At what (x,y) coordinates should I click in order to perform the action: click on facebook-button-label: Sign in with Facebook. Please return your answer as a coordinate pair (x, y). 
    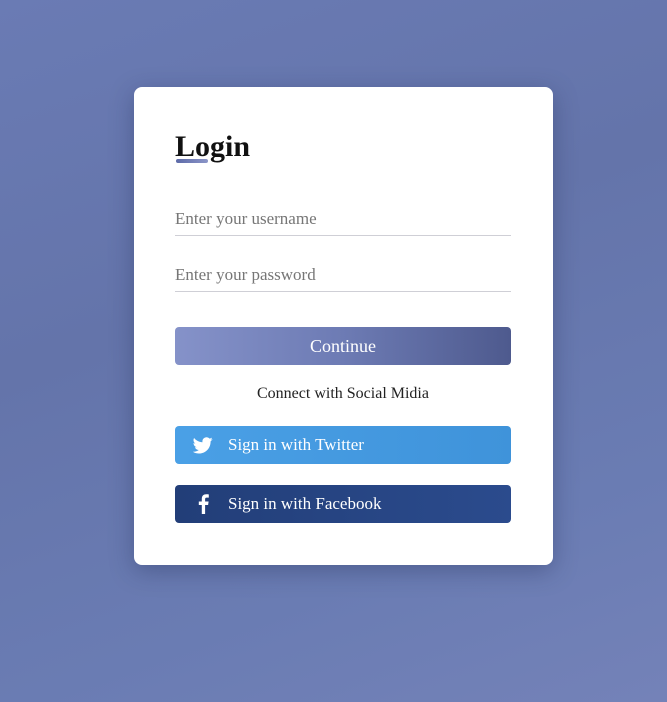
    Looking at the image, I should click on (305, 503).